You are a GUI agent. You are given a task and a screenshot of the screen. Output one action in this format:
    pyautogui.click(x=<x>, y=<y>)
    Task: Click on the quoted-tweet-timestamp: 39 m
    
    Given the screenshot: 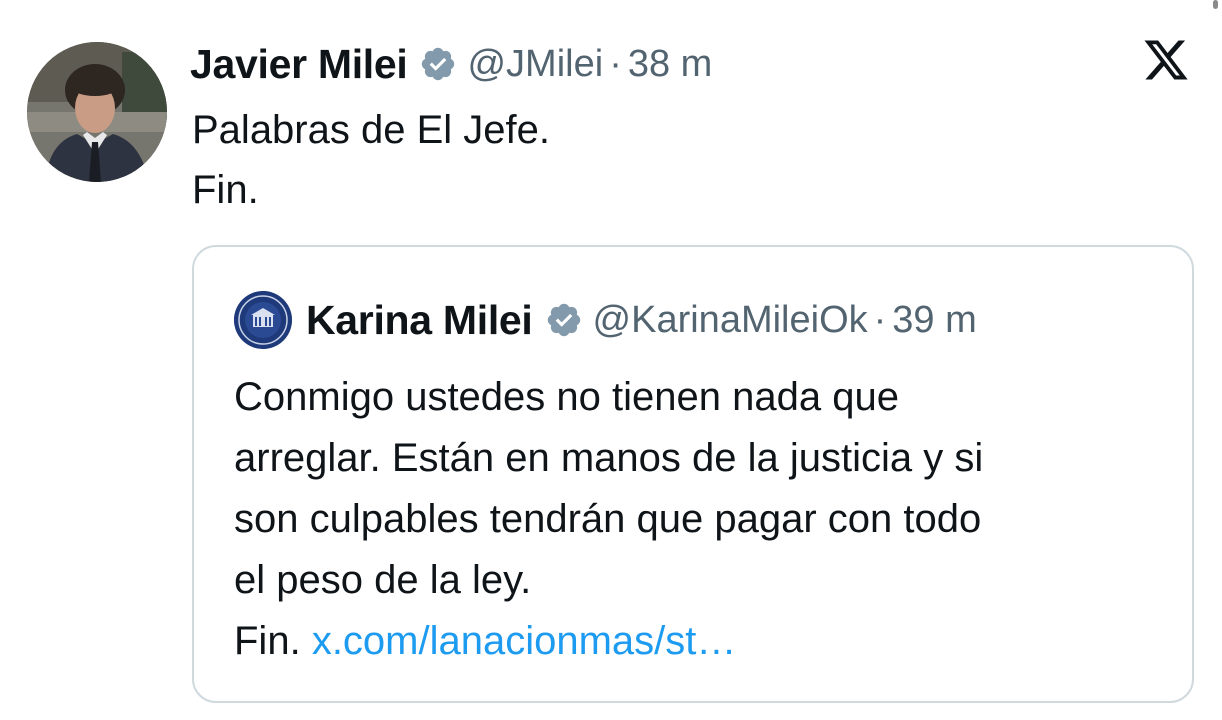 What is the action you would take?
    pyautogui.click(x=934, y=320)
    